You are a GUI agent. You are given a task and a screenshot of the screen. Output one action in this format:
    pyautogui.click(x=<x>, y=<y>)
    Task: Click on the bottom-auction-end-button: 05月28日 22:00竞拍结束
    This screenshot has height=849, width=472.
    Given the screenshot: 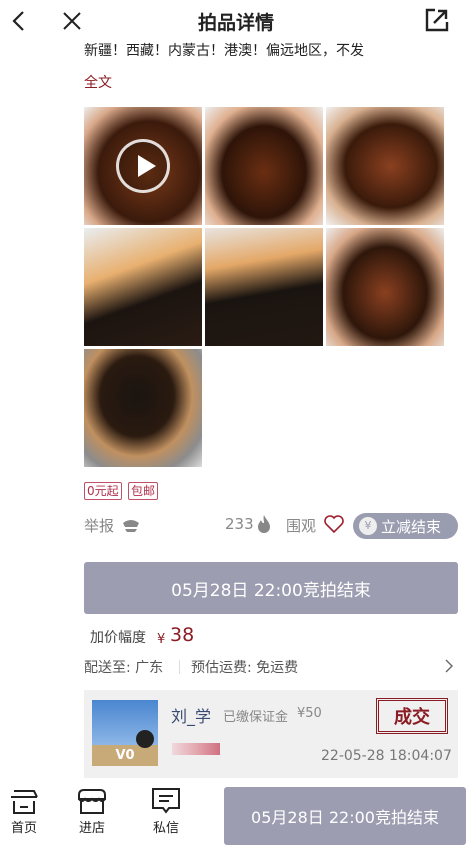 What is the action you would take?
    pyautogui.click(x=345, y=816)
    